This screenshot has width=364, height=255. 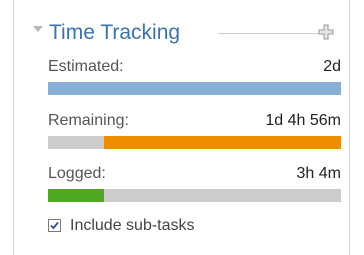 What do you see at coordinates (194, 195) in the screenshot?
I see `logged-bar` at bounding box center [194, 195].